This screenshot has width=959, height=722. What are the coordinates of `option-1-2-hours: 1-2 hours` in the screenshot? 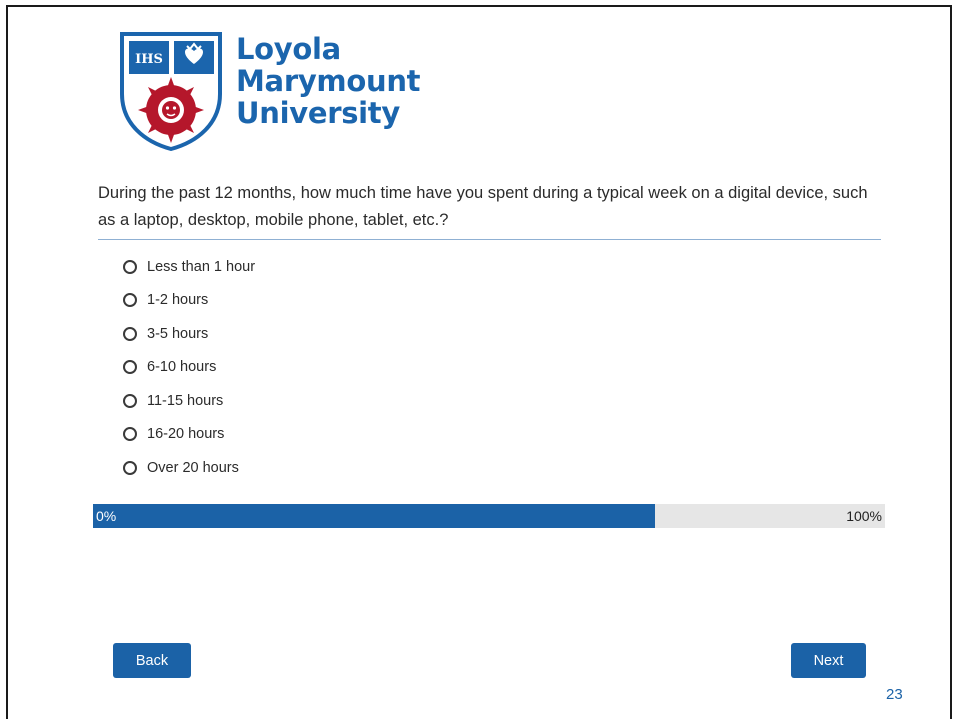 It's located at (189, 301).